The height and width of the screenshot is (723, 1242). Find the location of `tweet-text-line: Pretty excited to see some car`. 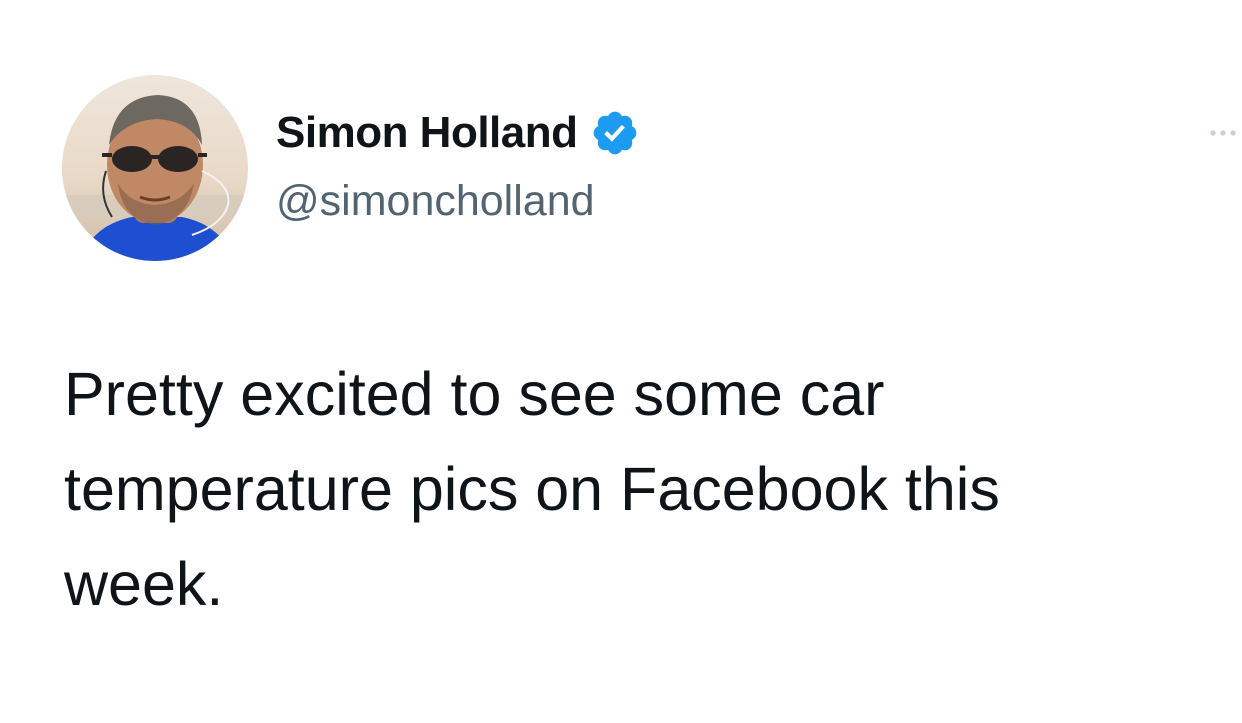

tweet-text-line: Pretty excited to see some car is located at coordinates (474, 394).